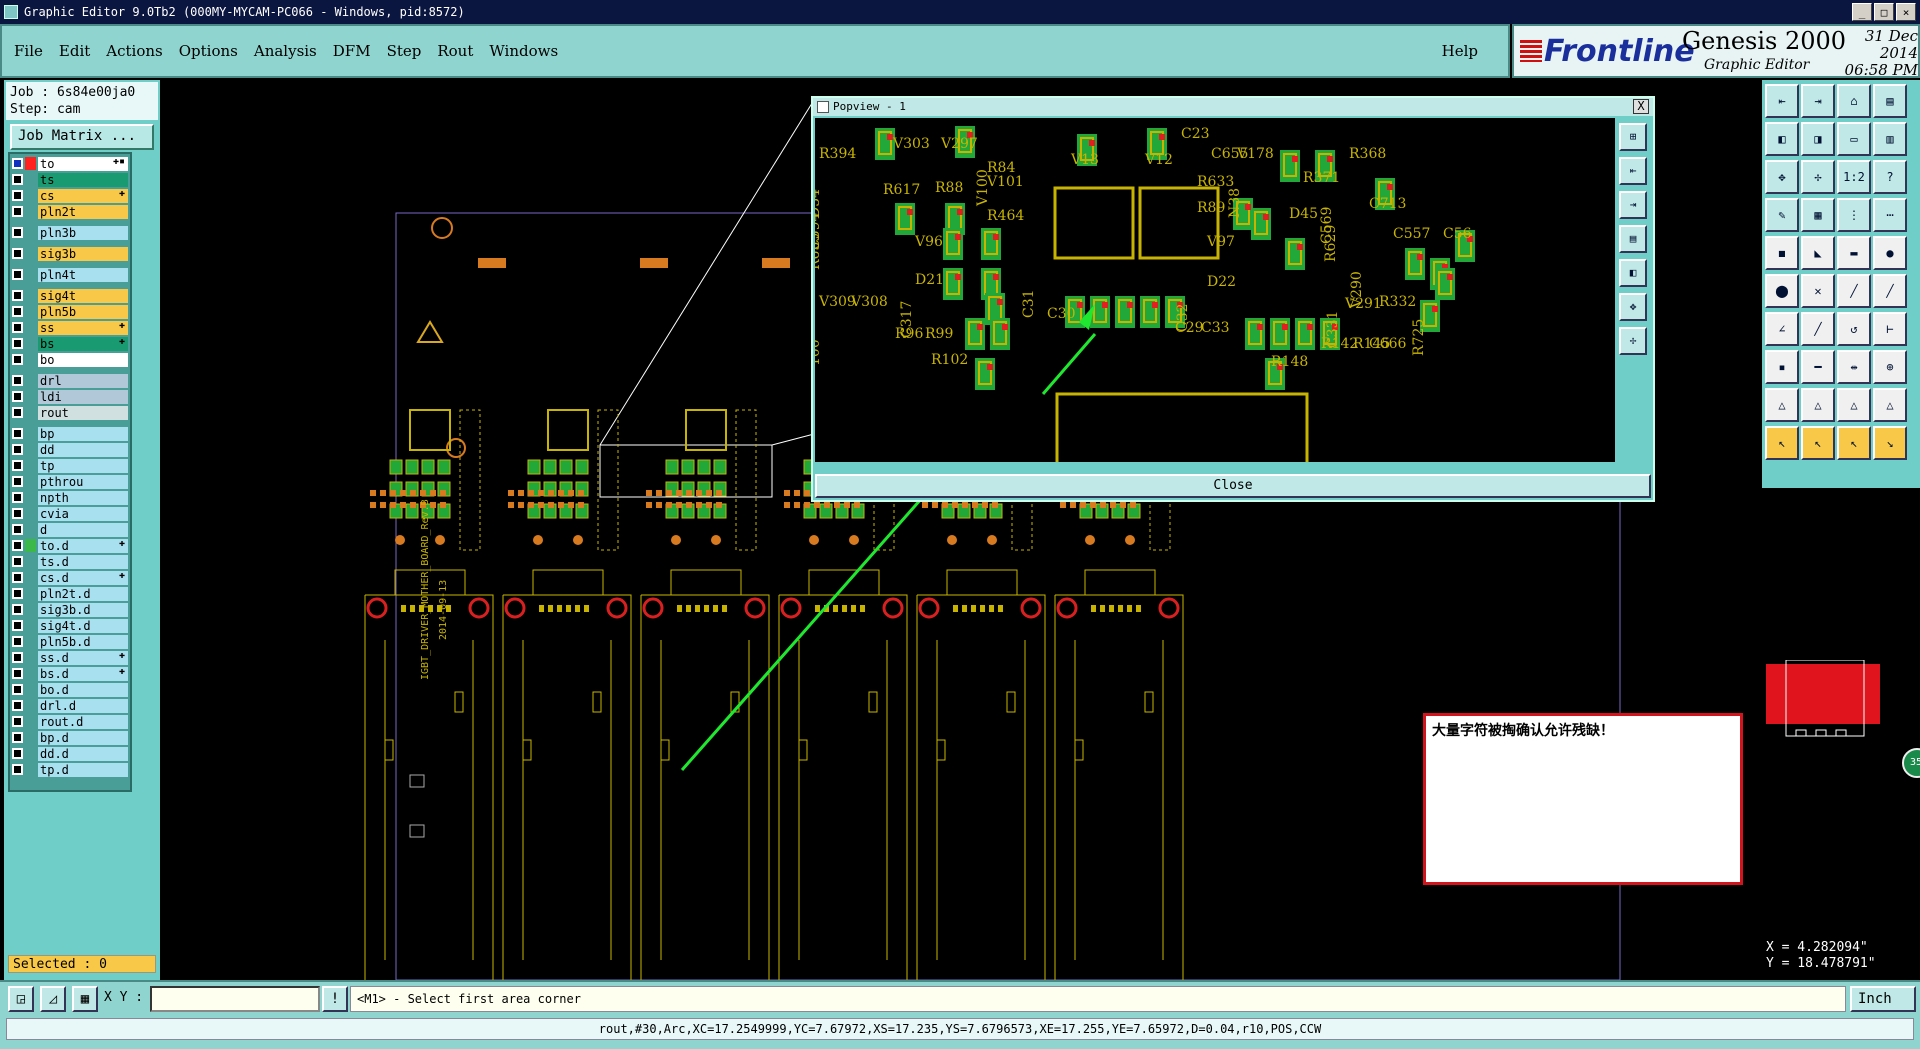  I want to click on layer-row: dd, so click(70, 449).